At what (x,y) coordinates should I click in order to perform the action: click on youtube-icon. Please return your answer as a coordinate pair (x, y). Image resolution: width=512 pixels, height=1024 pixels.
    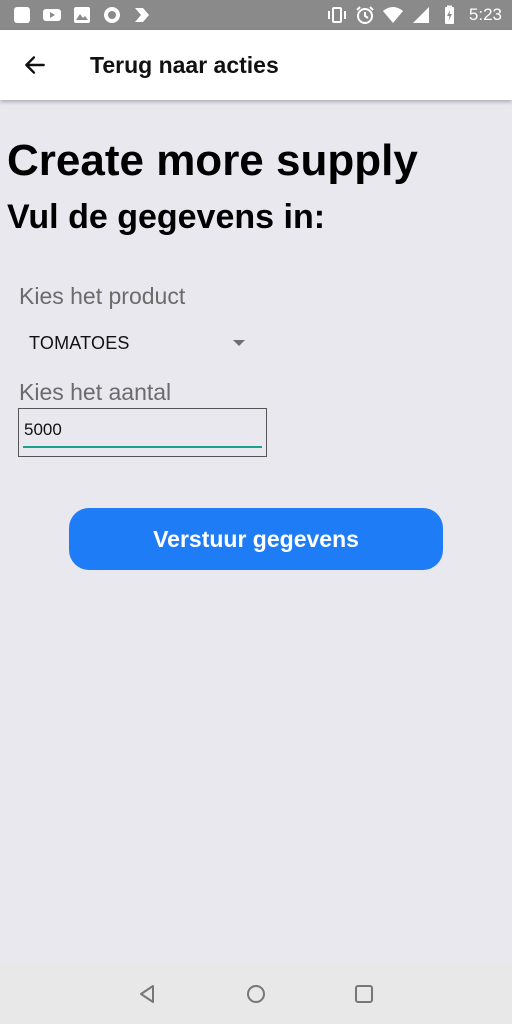
    Looking at the image, I should click on (52, 15).